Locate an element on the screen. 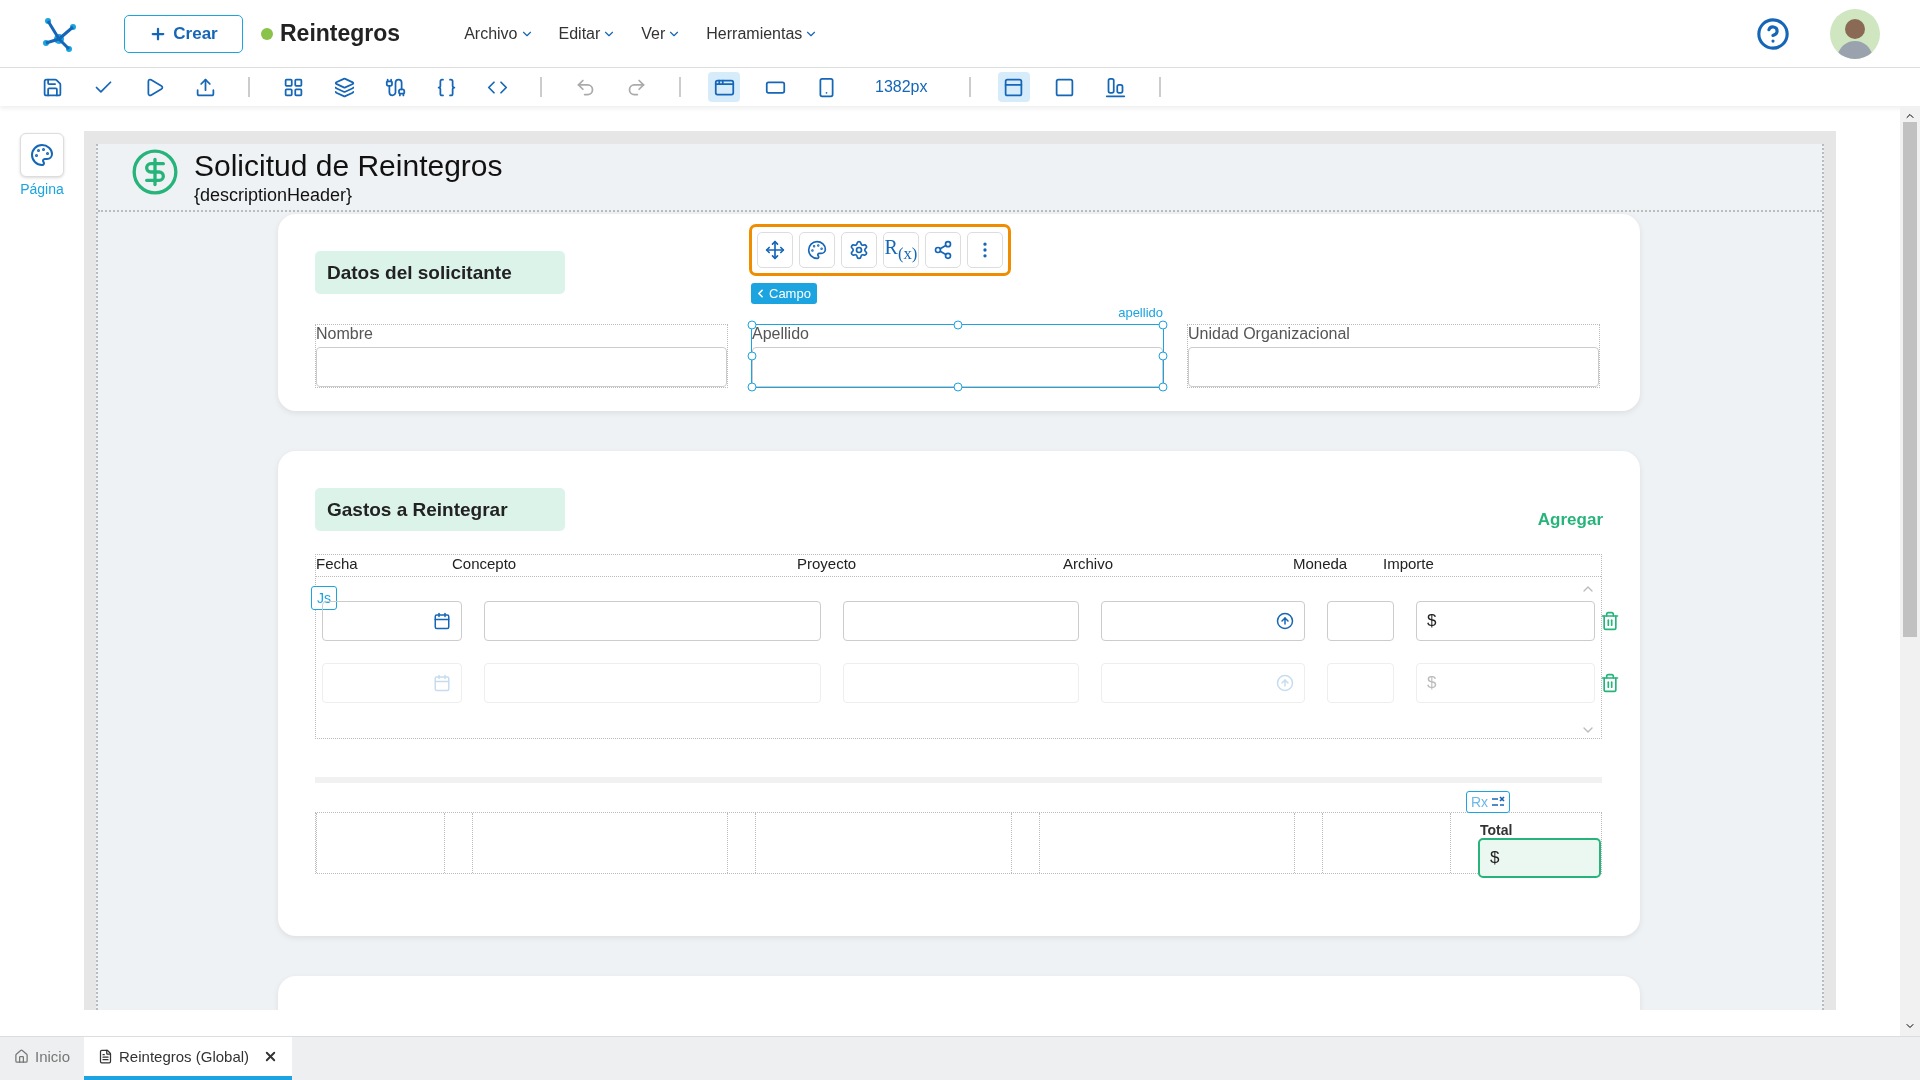 The width and height of the screenshot is (1920, 1080). file-field is located at coordinates (1203, 621).